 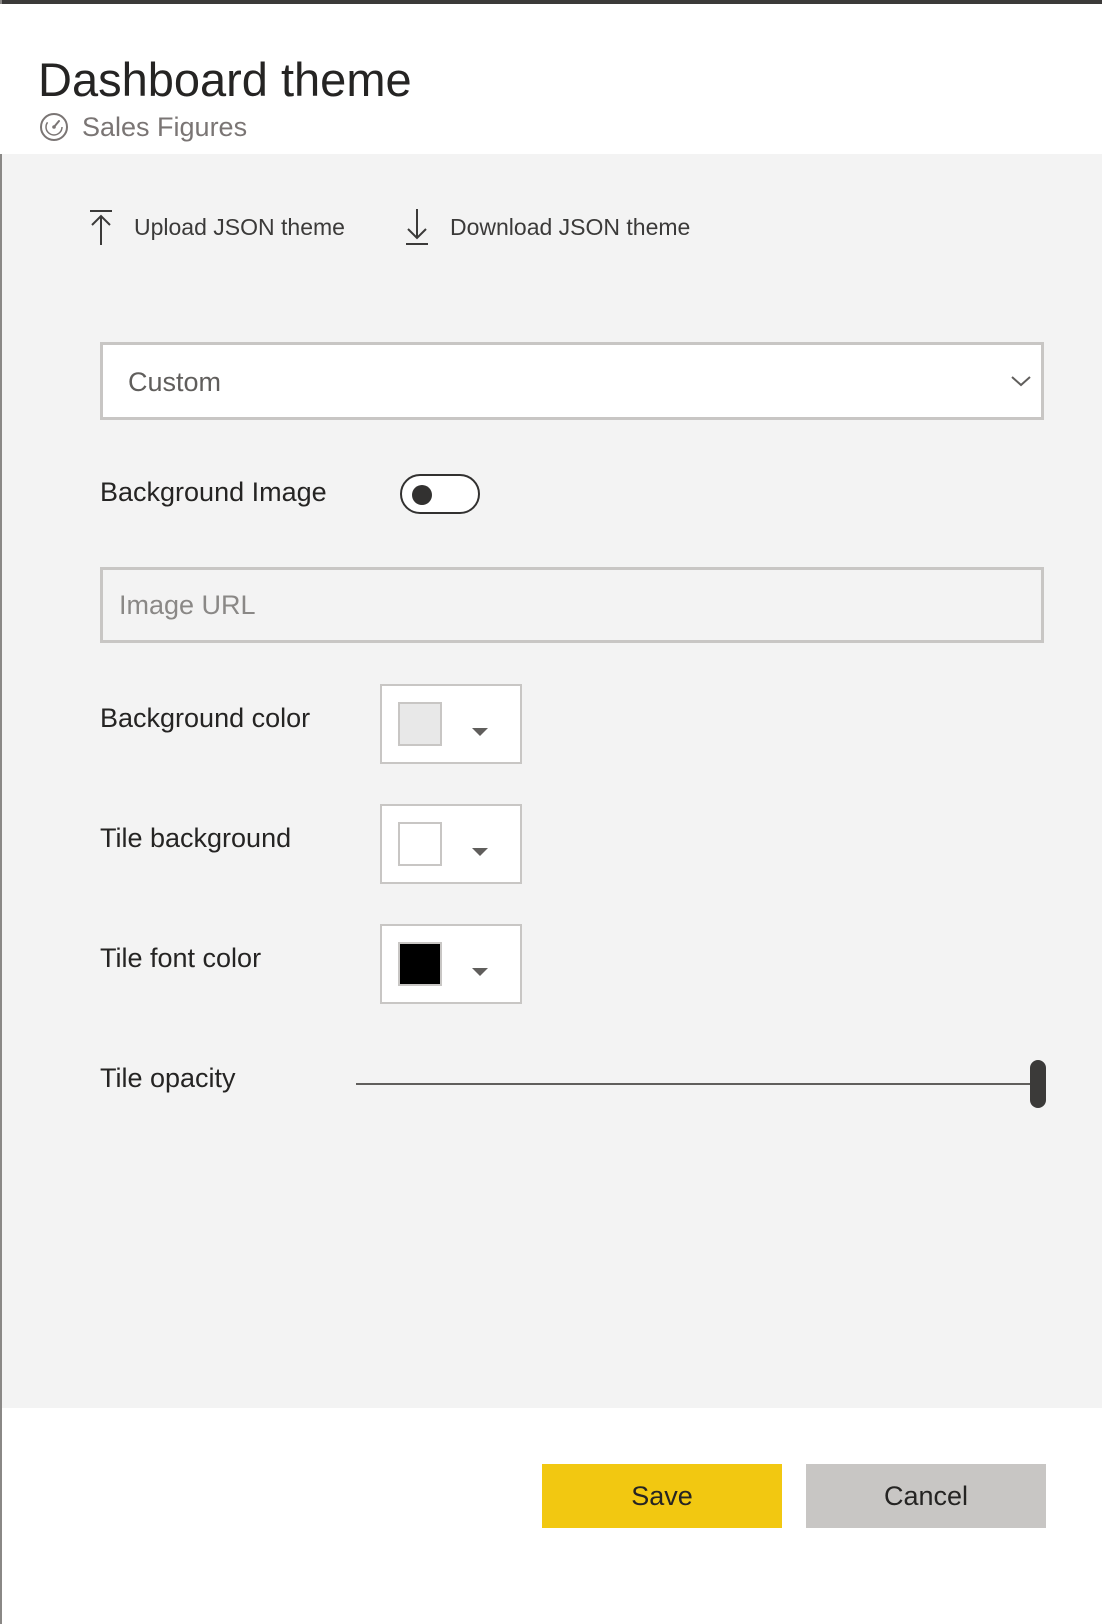 What do you see at coordinates (101, 227) in the screenshot?
I see `upload-arrow-icon` at bounding box center [101, 227].